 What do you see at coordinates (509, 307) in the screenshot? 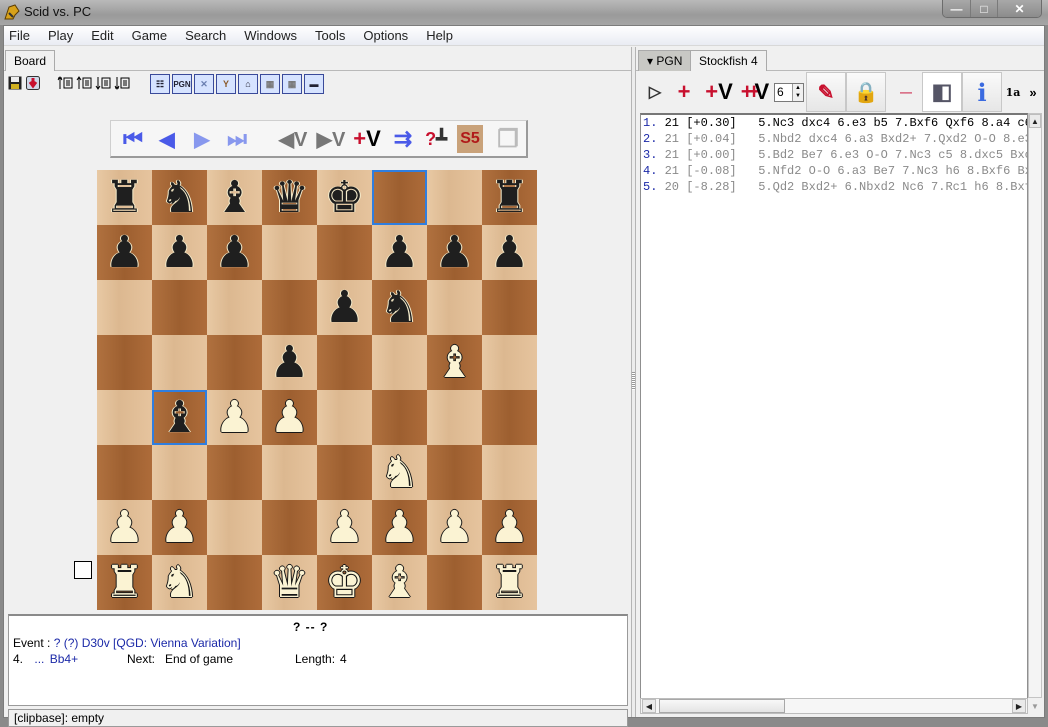
I see `square-h6` at bounding box center [509, 307].